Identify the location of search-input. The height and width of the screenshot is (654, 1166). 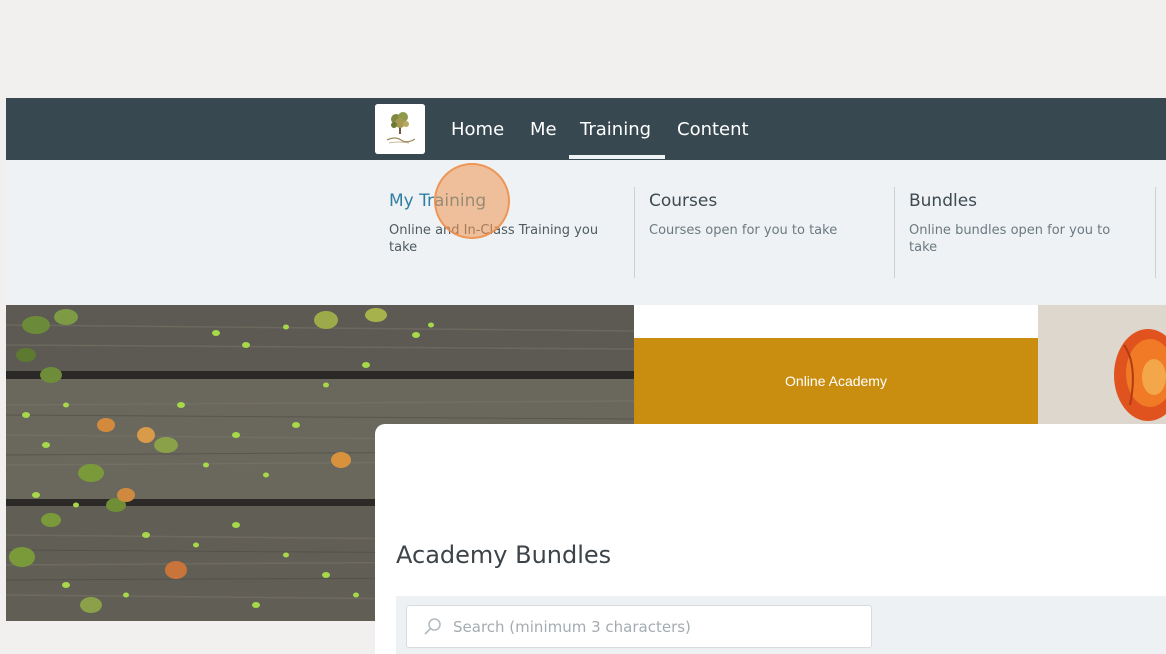
(639, 626).